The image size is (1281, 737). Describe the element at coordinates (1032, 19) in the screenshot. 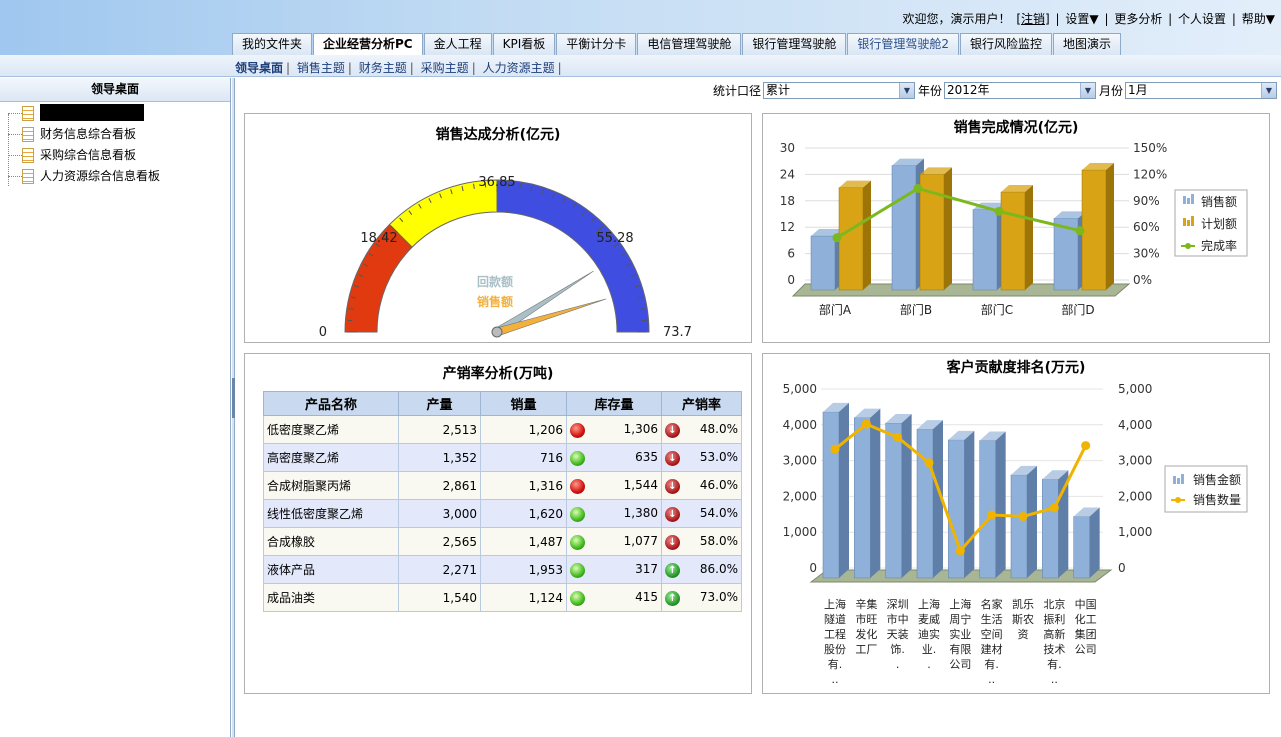

I see `logout-link: [注销]` at that location.